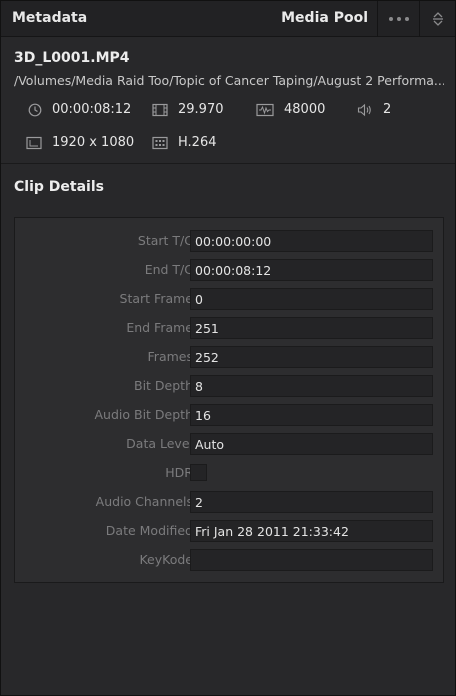 Image resolution: width=456 pixels, height=696 pixels. What do you see at coordinates (144, 501) in the screenshot?
I see `field-label: Audio Channels` at bounding box center [144, 501].